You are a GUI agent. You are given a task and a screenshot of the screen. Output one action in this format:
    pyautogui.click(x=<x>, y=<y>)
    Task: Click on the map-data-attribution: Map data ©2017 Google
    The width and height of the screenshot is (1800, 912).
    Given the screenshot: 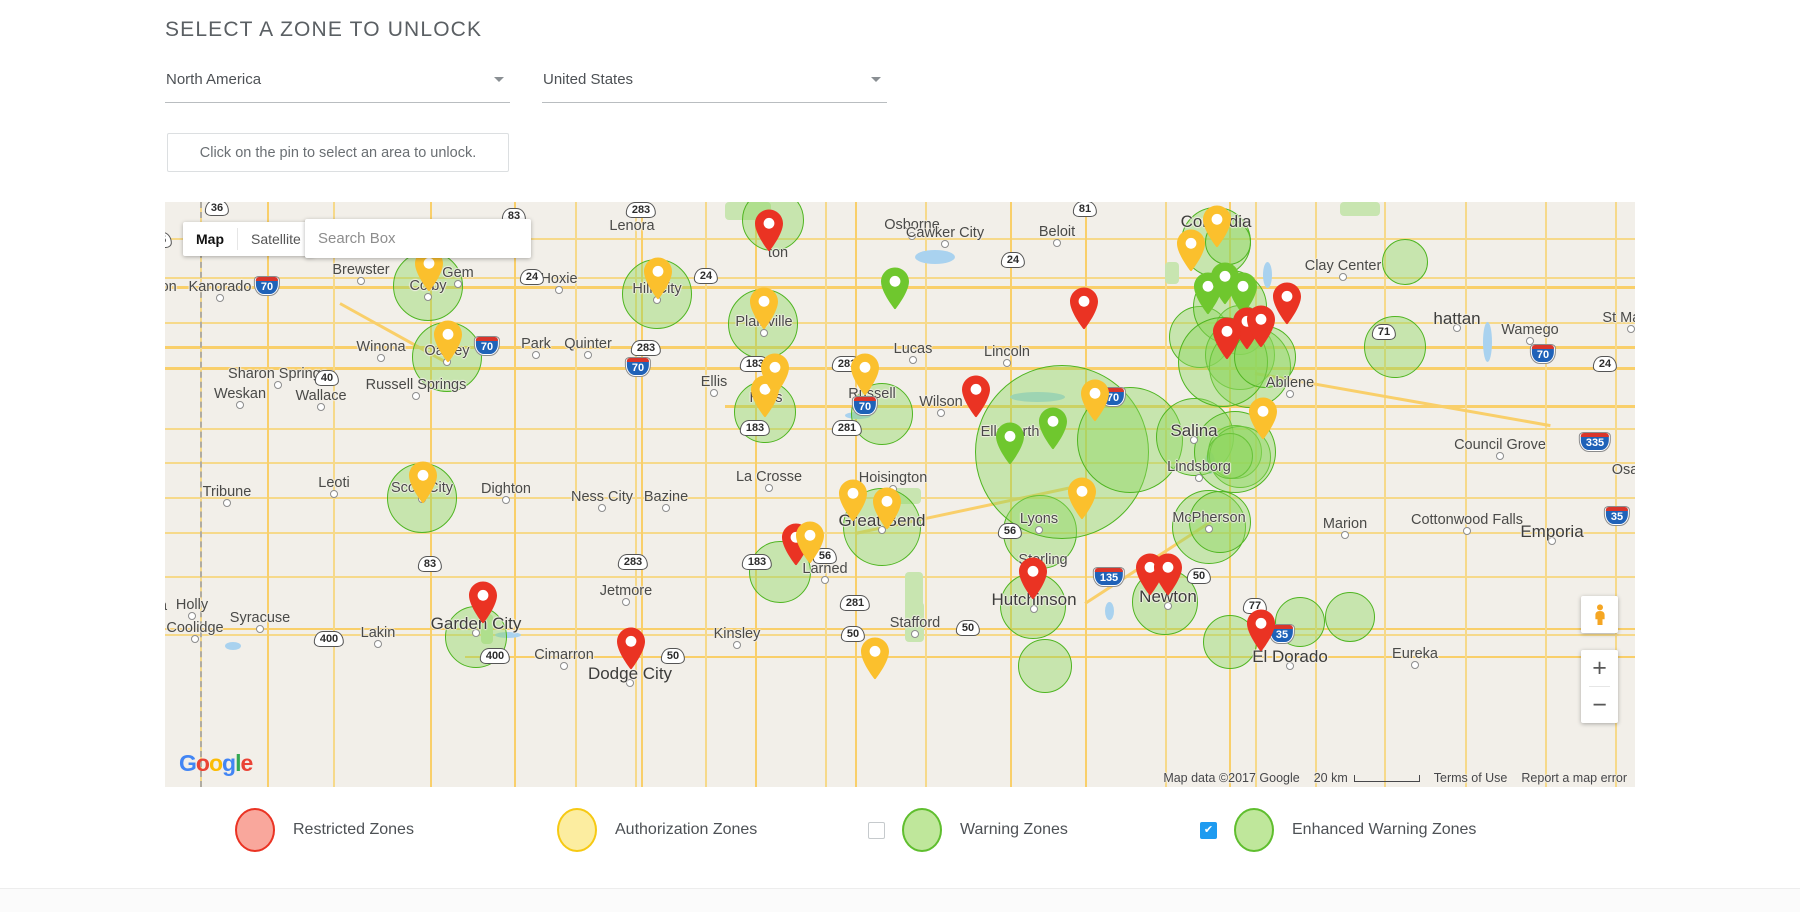 What is the action you would take?
    pyautogui.click(x=1231, y=778)
    